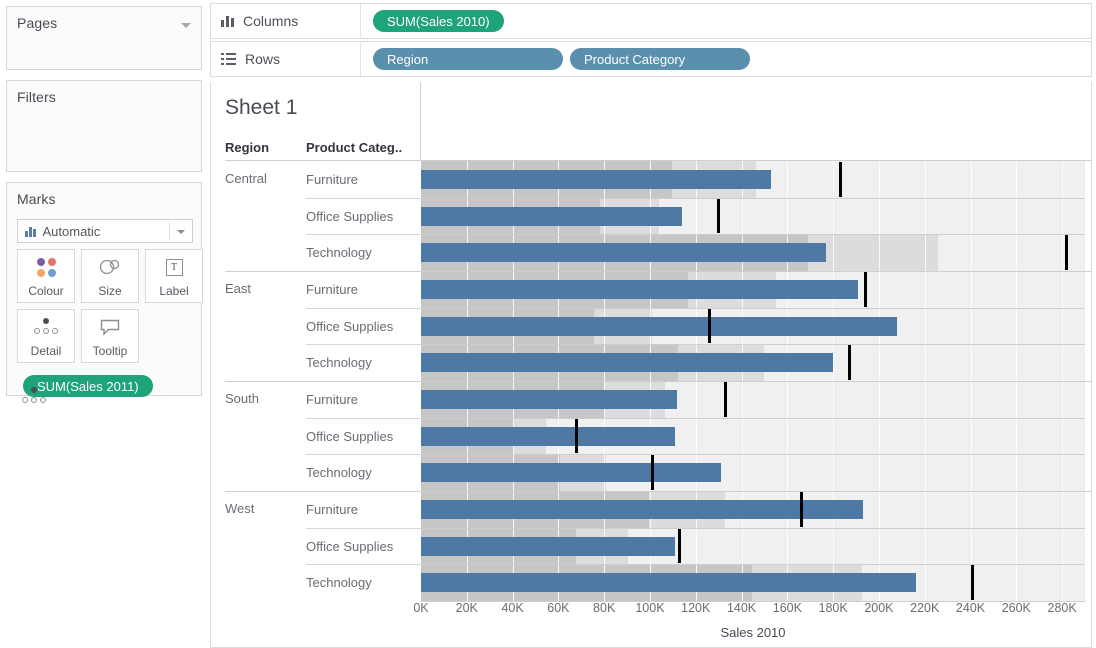  I want to click on rows-shelf: Rows Region Product Category, so click(651, 59).